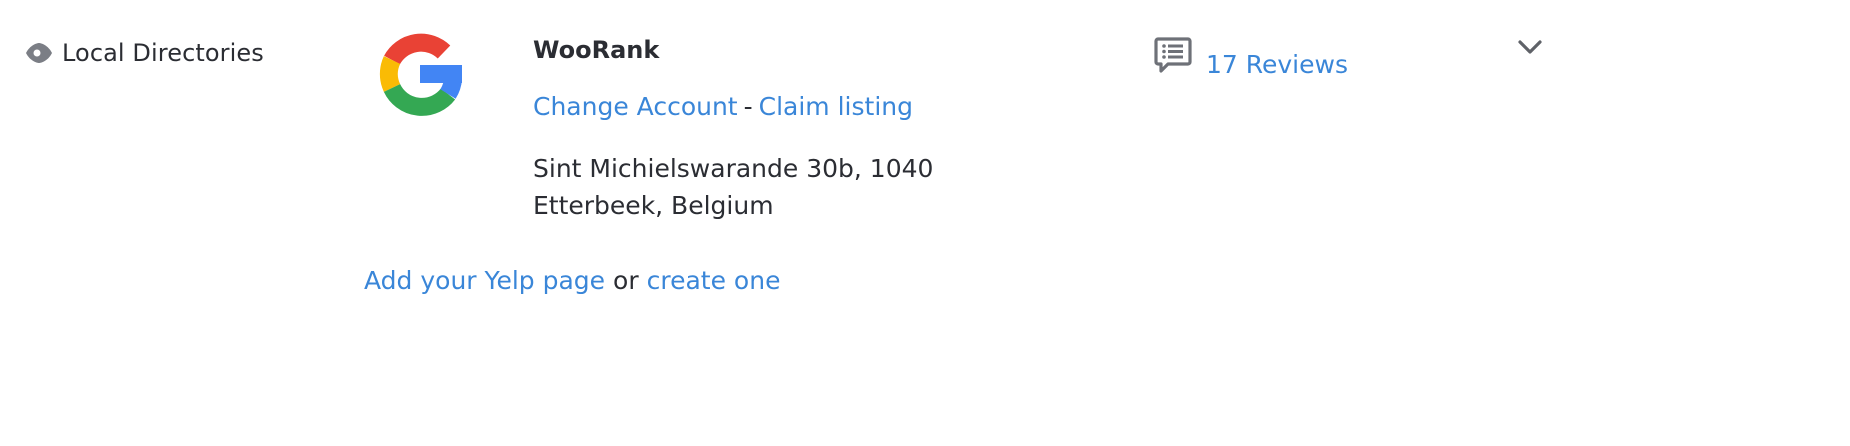 The width and height of the screenshot is (1850, 446). I want to click on account-links: Change Account - Claim listing, so click(723, 106).